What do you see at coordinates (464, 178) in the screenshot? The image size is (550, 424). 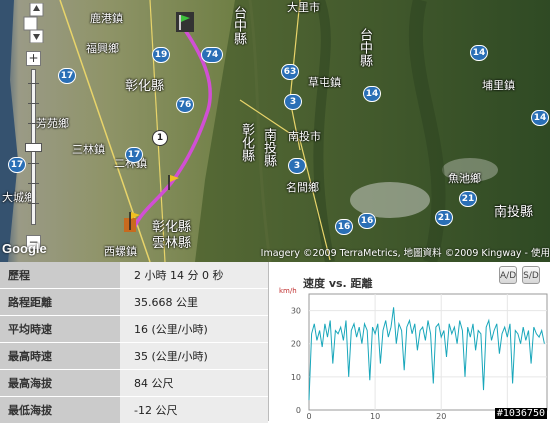 I see `town-label: 魚池鄉` at bounding box center [464, 178].